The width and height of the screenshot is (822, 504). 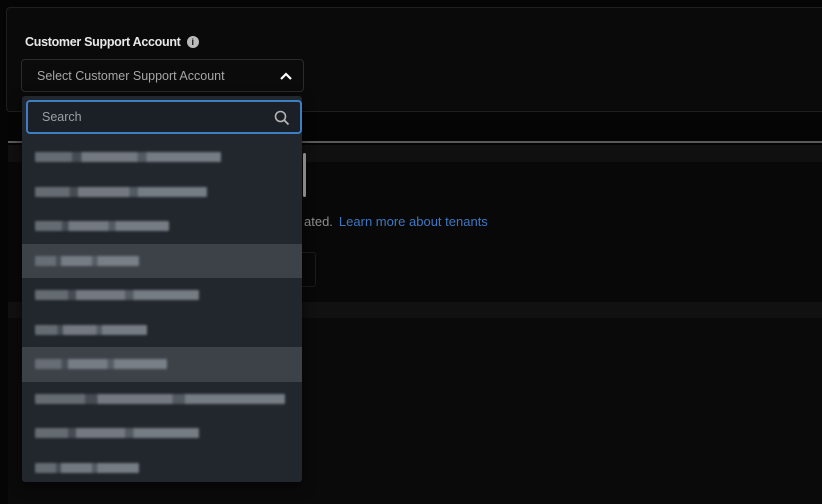 I want to click on search-input, so click(x=152, y=117).